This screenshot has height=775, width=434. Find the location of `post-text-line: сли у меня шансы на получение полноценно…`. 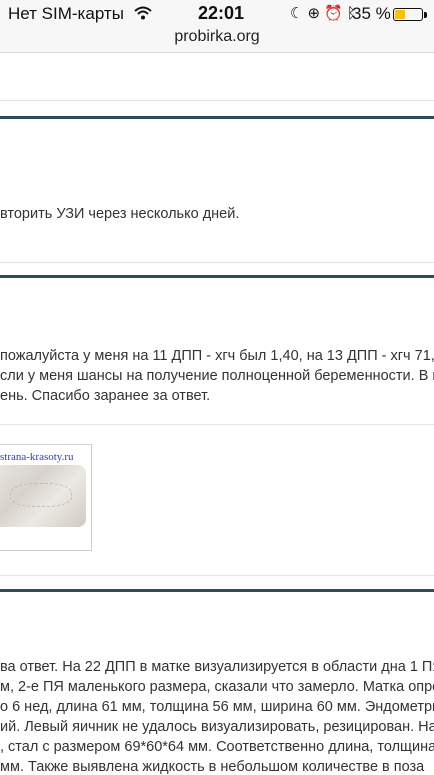

post-text-line: сли у меня шансы на получение полноценно… is located at coordinates (217, 376).